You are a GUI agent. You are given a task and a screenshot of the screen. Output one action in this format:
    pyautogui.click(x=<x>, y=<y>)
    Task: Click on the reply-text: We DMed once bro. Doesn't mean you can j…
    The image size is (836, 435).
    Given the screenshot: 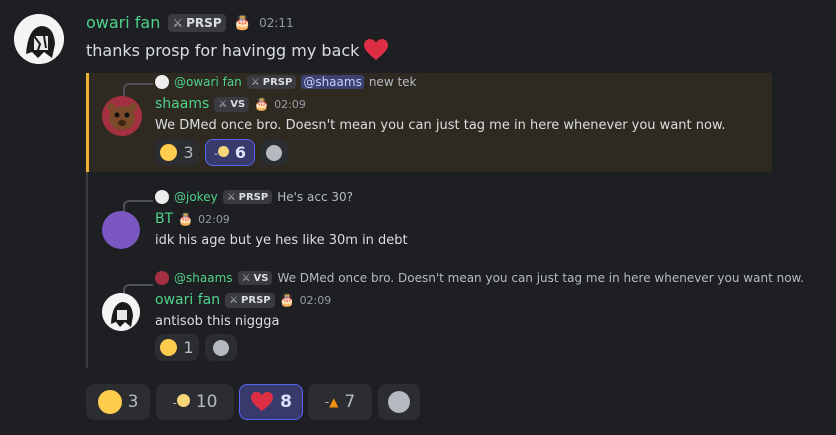 What is the action you would take?
    pyautogui.click(x=541, y=278)
    